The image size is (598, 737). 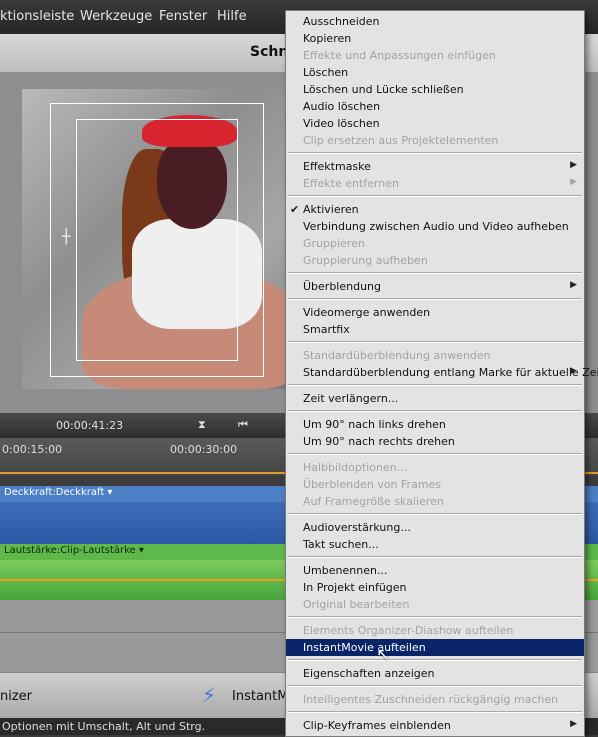 What do you see at coordinates (295, 209) in the screenshot?
I see `checkmark-icon: ✔` at bounding box center [295, 209].